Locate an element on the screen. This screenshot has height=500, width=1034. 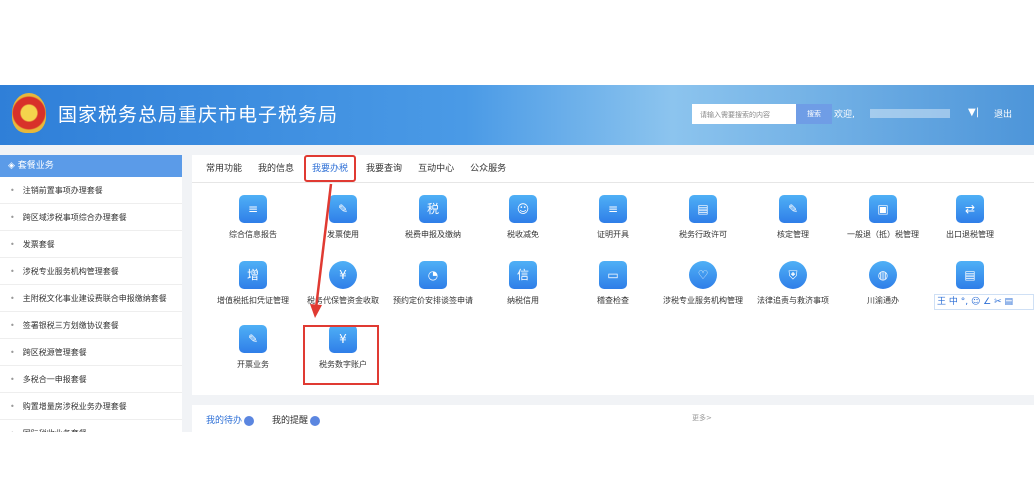
tab-todo: 我的待办 is located at coordinates (230, 419).